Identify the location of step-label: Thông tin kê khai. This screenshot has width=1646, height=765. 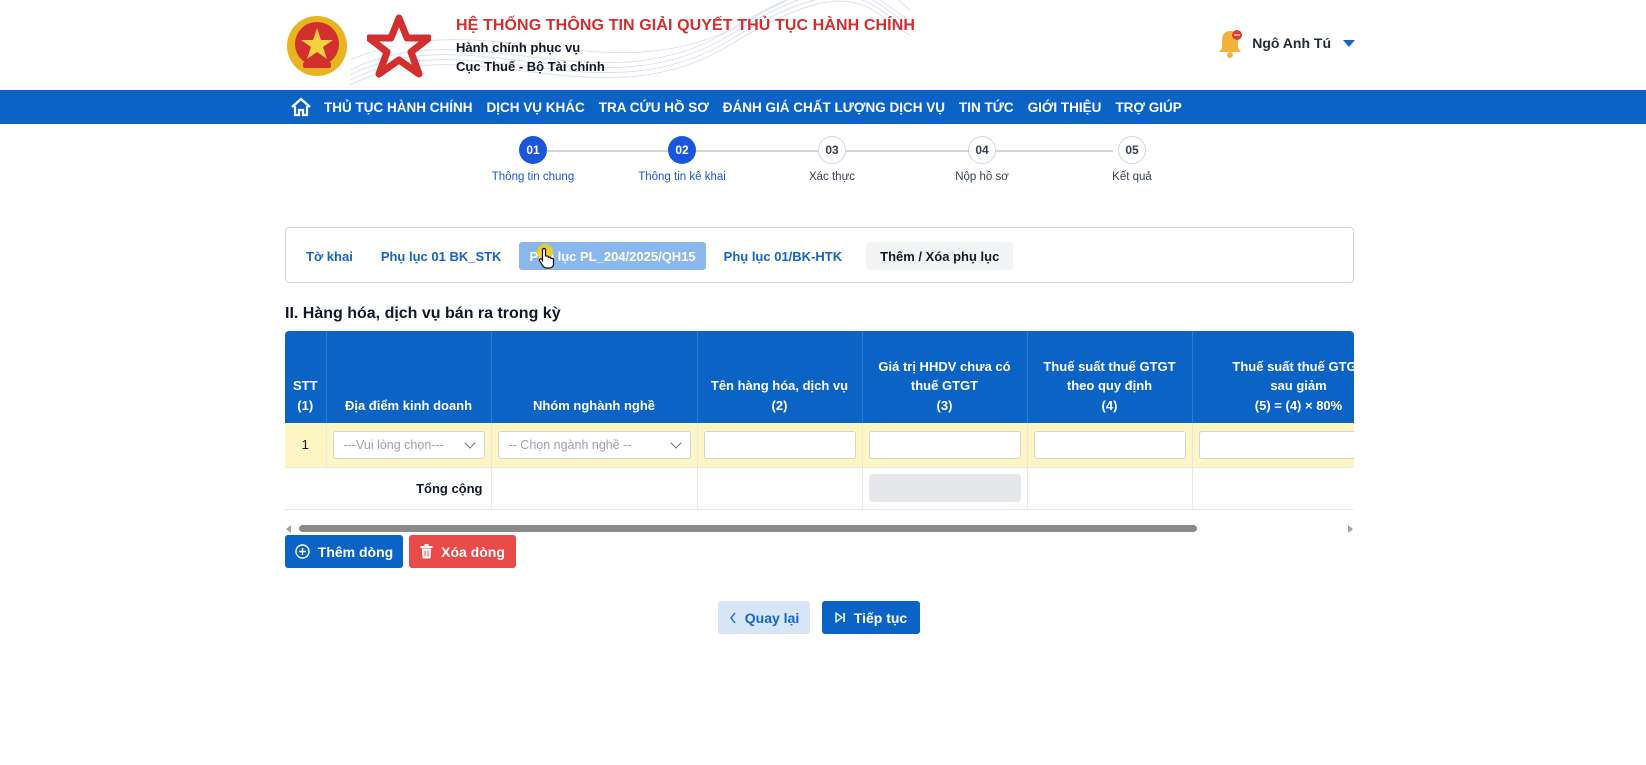
(682, 177).